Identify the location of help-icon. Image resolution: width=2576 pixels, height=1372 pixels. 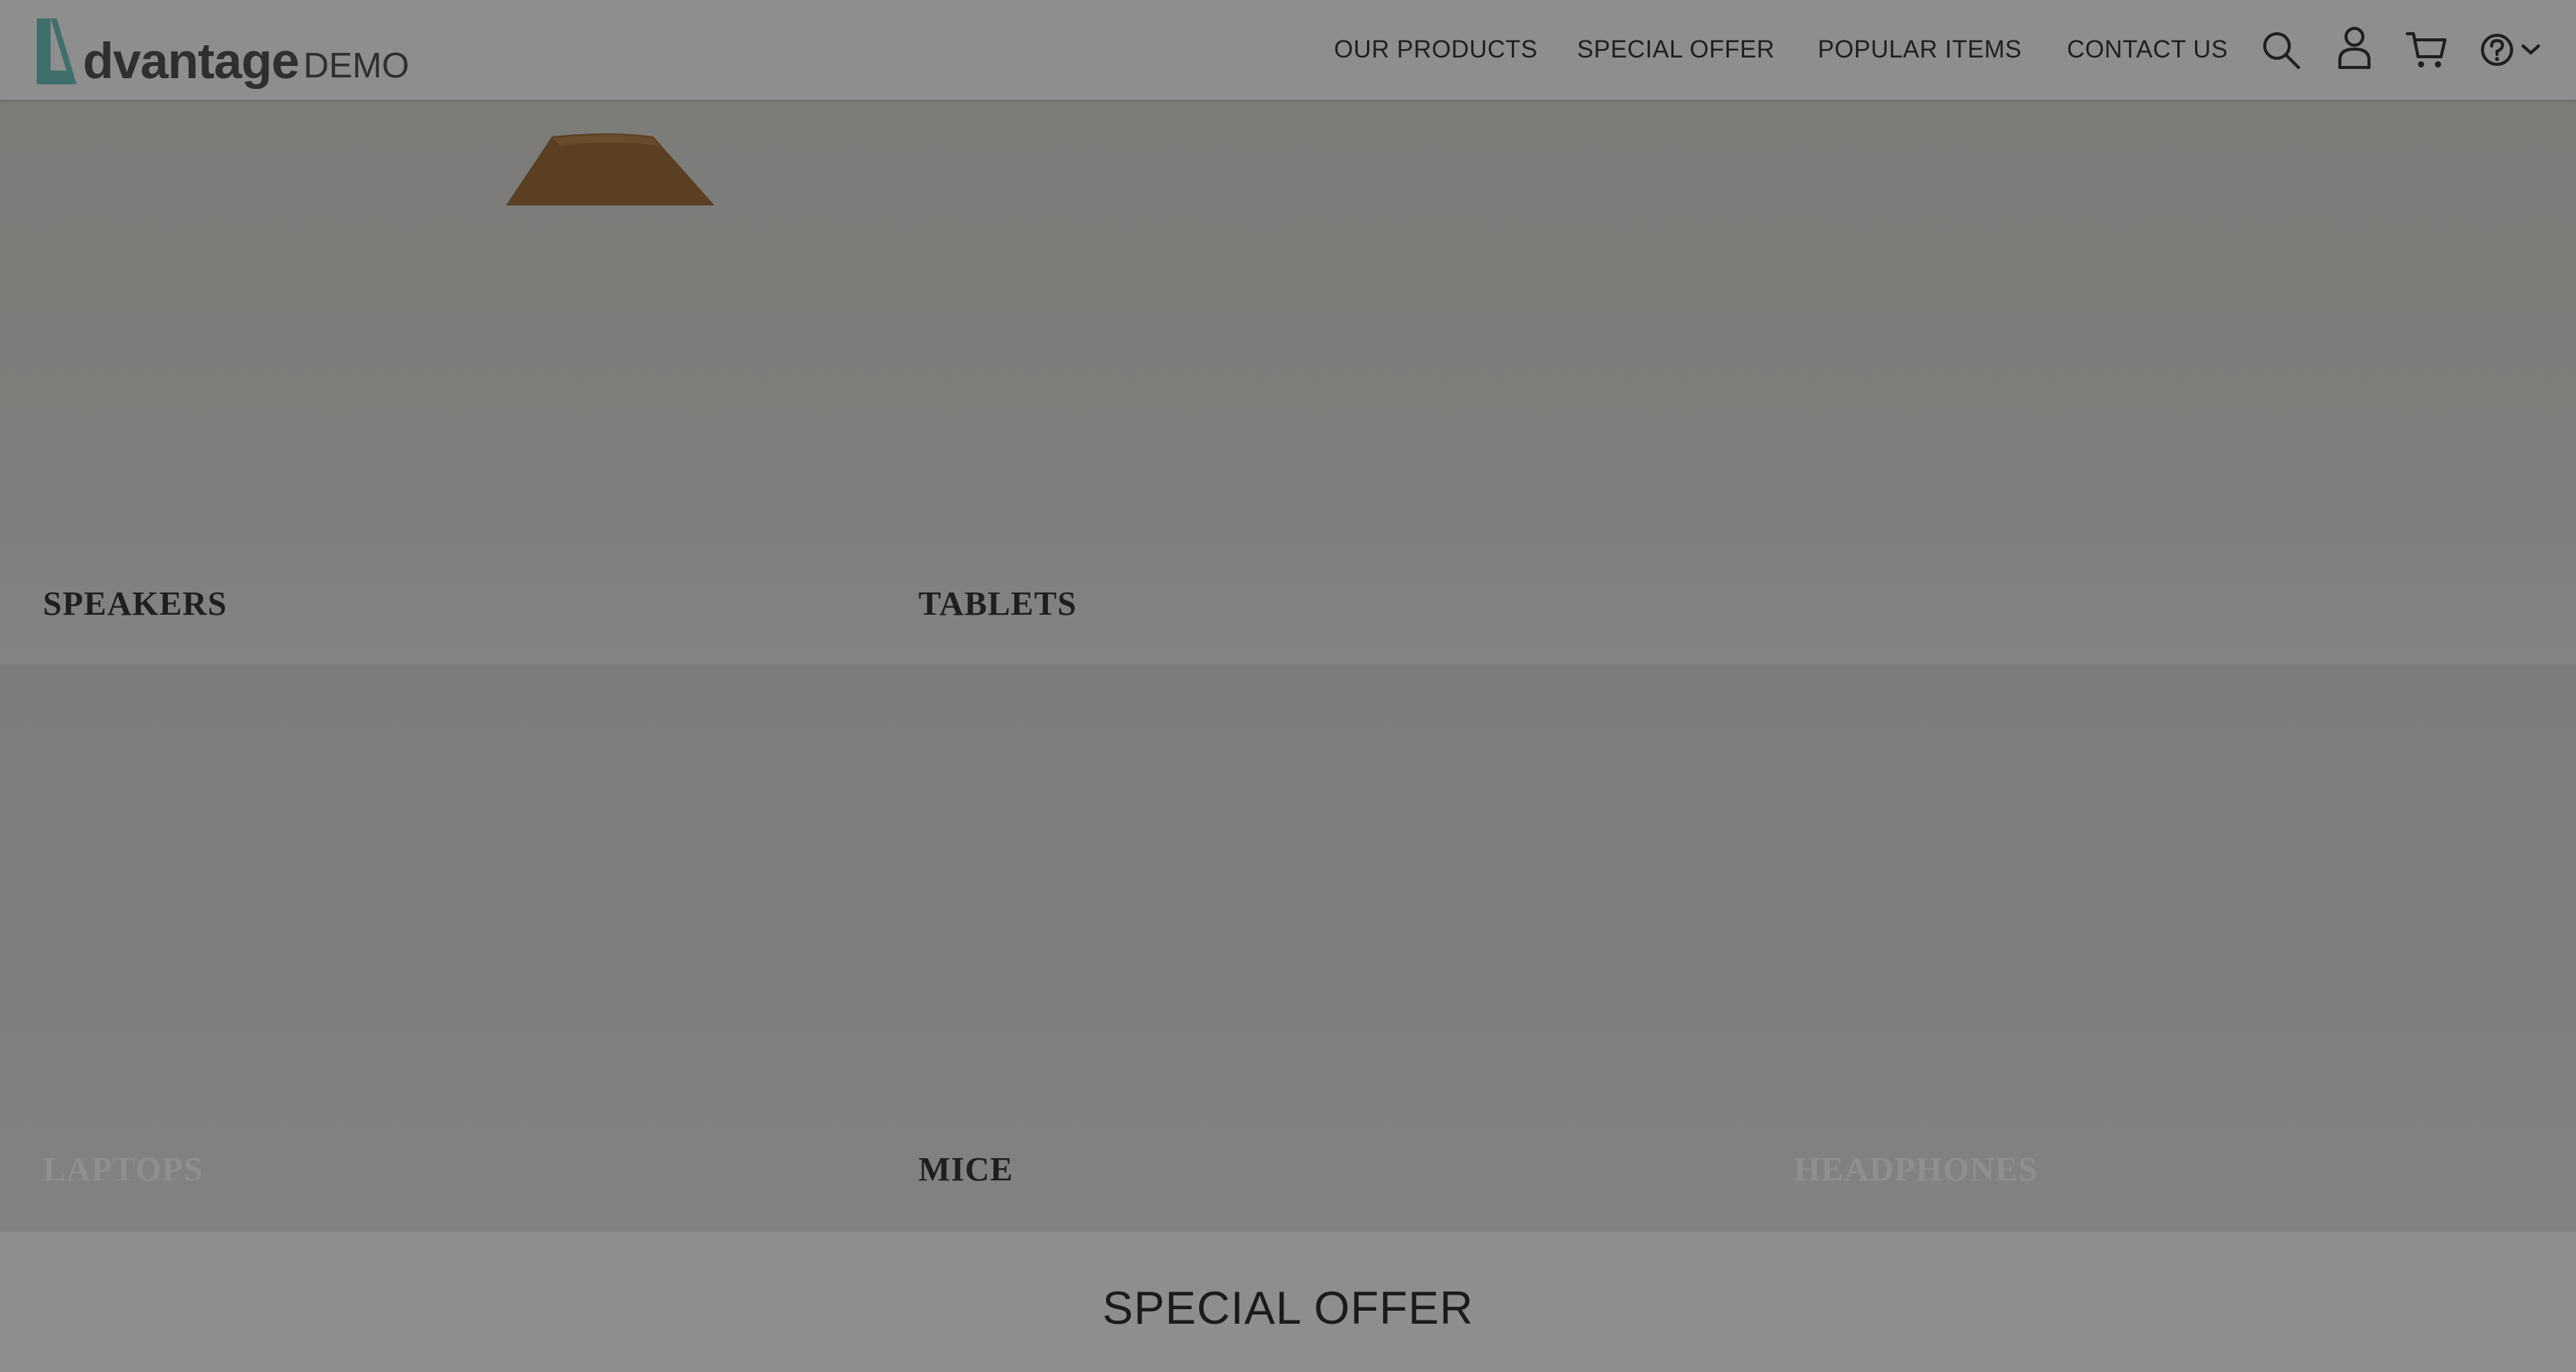
(2497, 49).